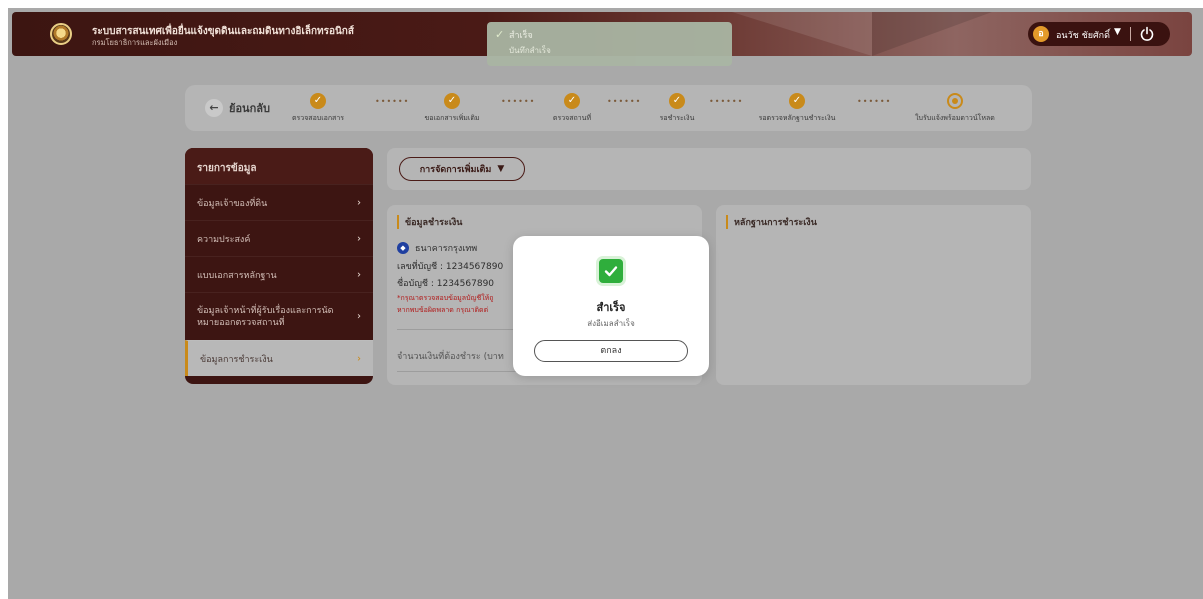  What do you see at coordinates (403, 248) in the screenshot?
I see `bank-logo-icon: ◆` at bounding box center [403, 248].